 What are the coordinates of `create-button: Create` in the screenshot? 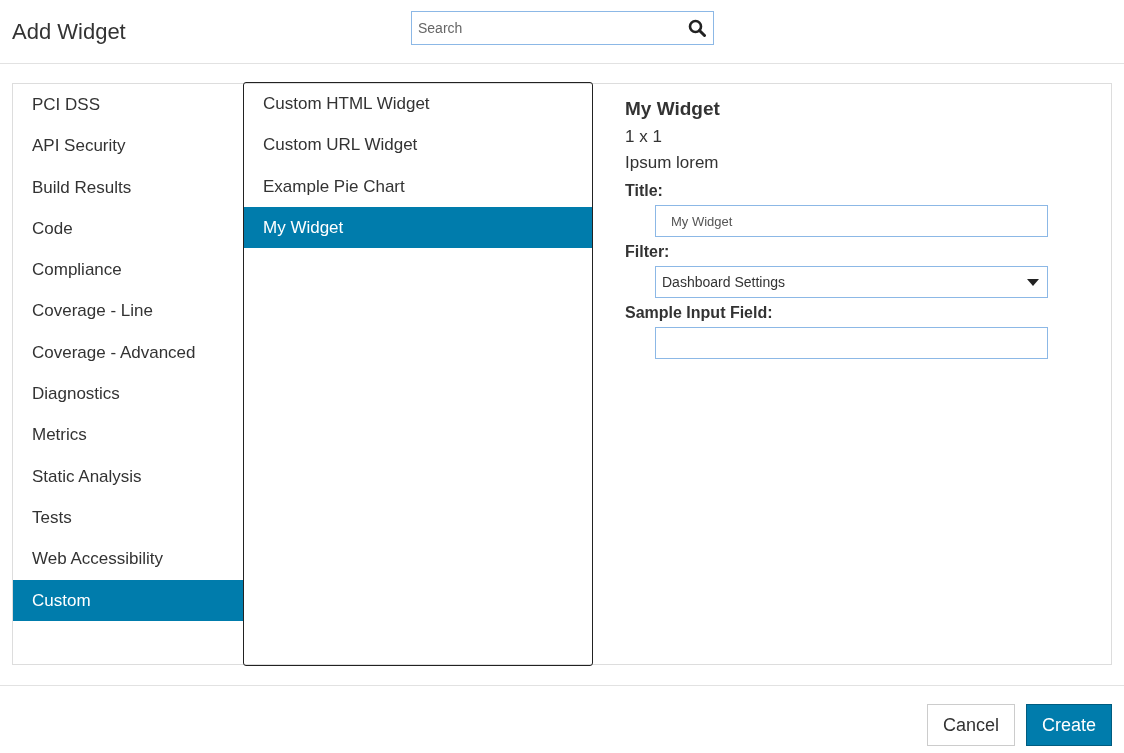 It's located at (1068, 725).